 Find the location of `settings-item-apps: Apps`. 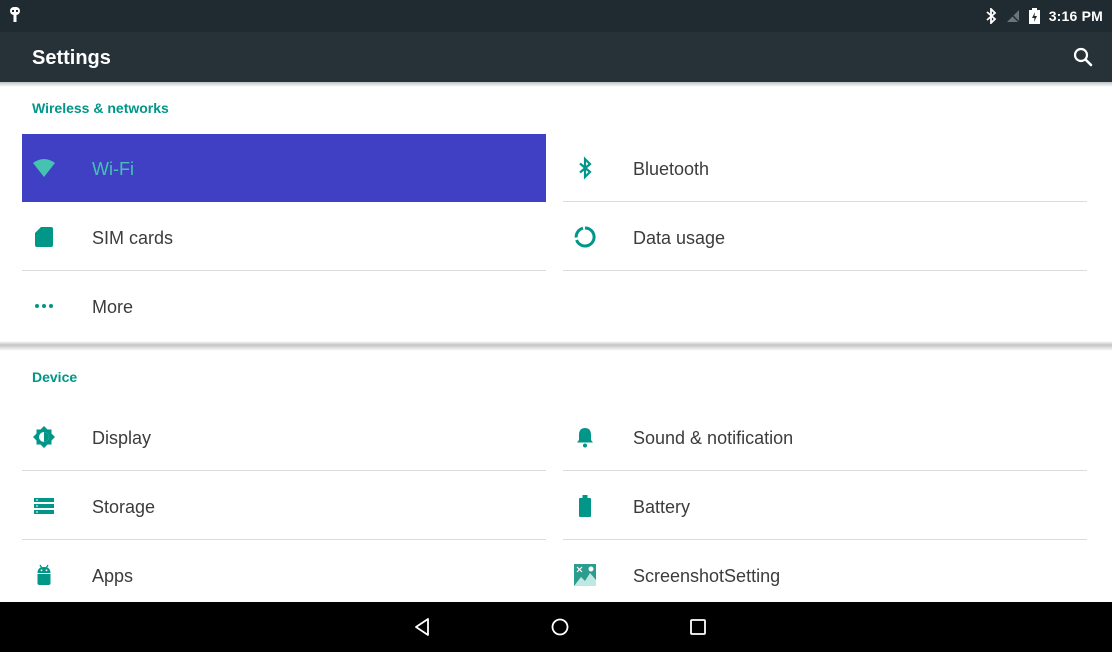

settings-item-apps: Apps is located at coordinates (284, 575).